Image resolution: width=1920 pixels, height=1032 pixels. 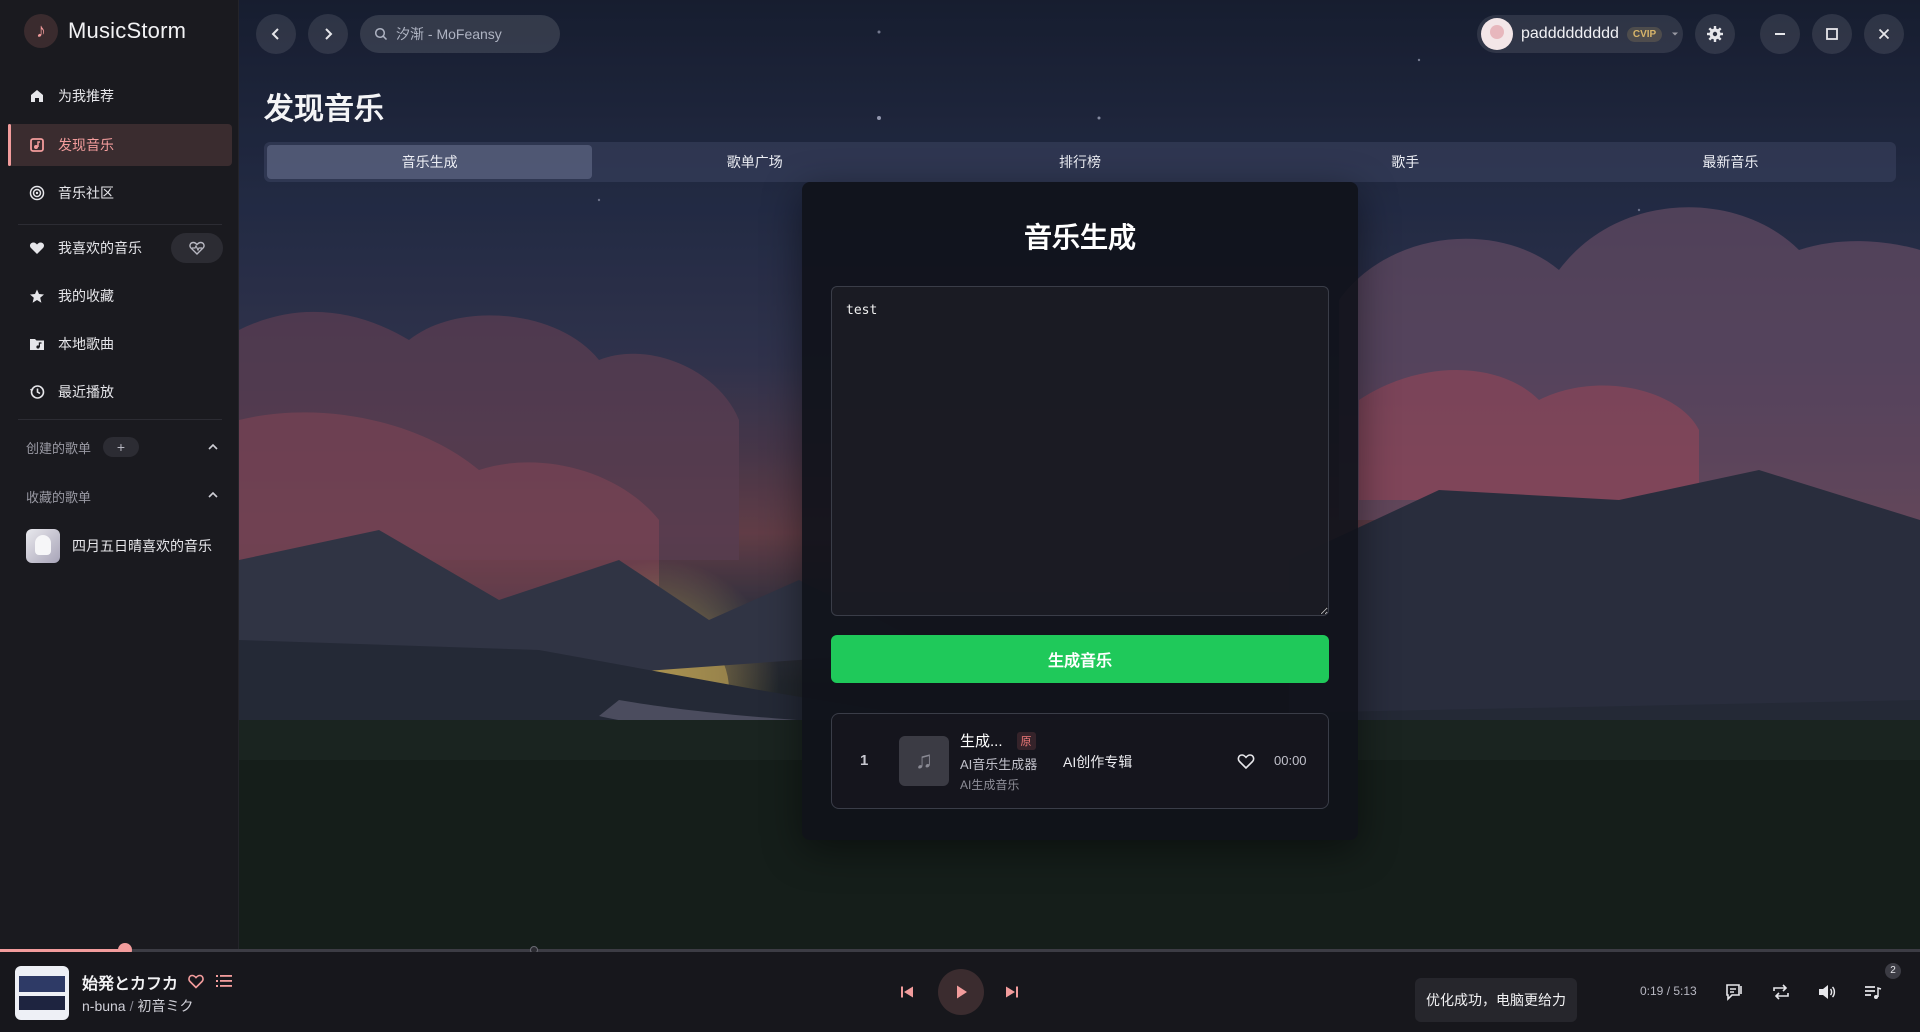 I want to click on minimize-button, so click(x=1780, y=34).